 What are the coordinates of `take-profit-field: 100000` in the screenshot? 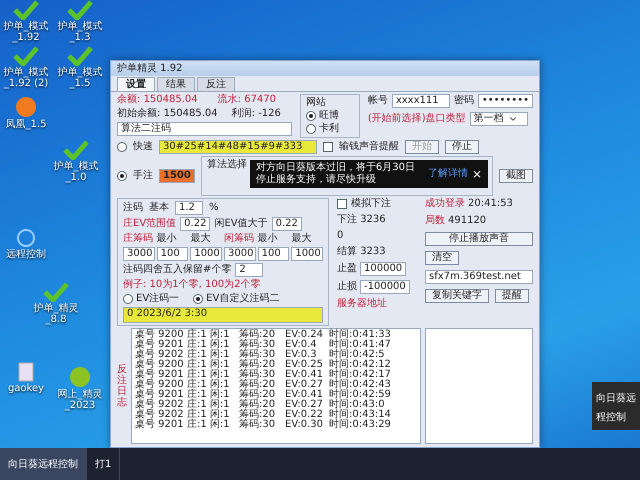 It's located at (383, 269).